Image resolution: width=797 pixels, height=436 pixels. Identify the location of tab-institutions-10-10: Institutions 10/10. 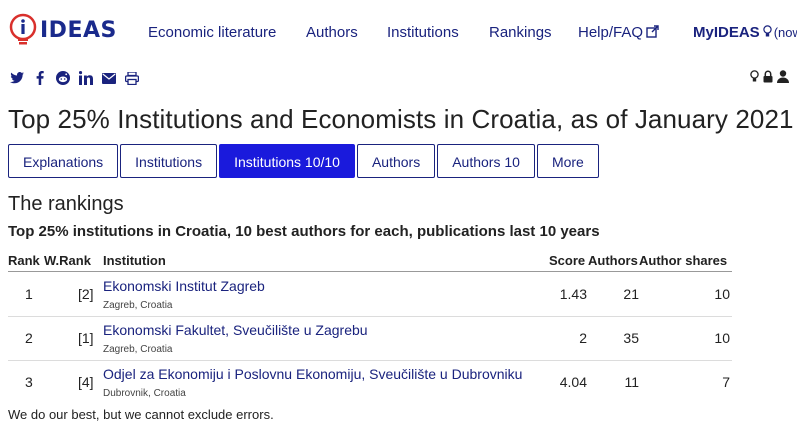
(287, 161).